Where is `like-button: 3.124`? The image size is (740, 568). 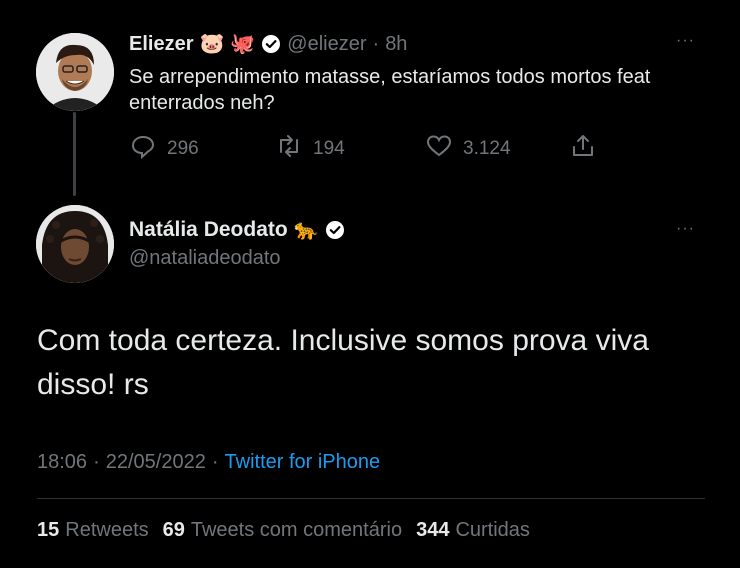
like-button: 3.124 is located at coordinates (468, 149).